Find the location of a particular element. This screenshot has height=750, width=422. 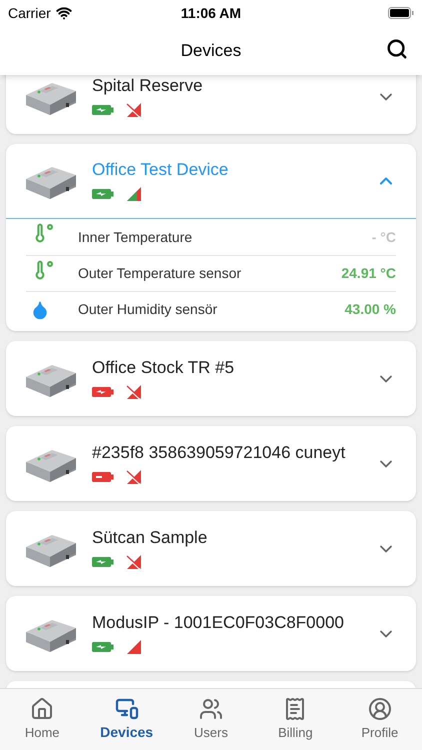

device-card: ModusIP - 1001EC0F03C8F0000 is located at coordinates (211, 633).